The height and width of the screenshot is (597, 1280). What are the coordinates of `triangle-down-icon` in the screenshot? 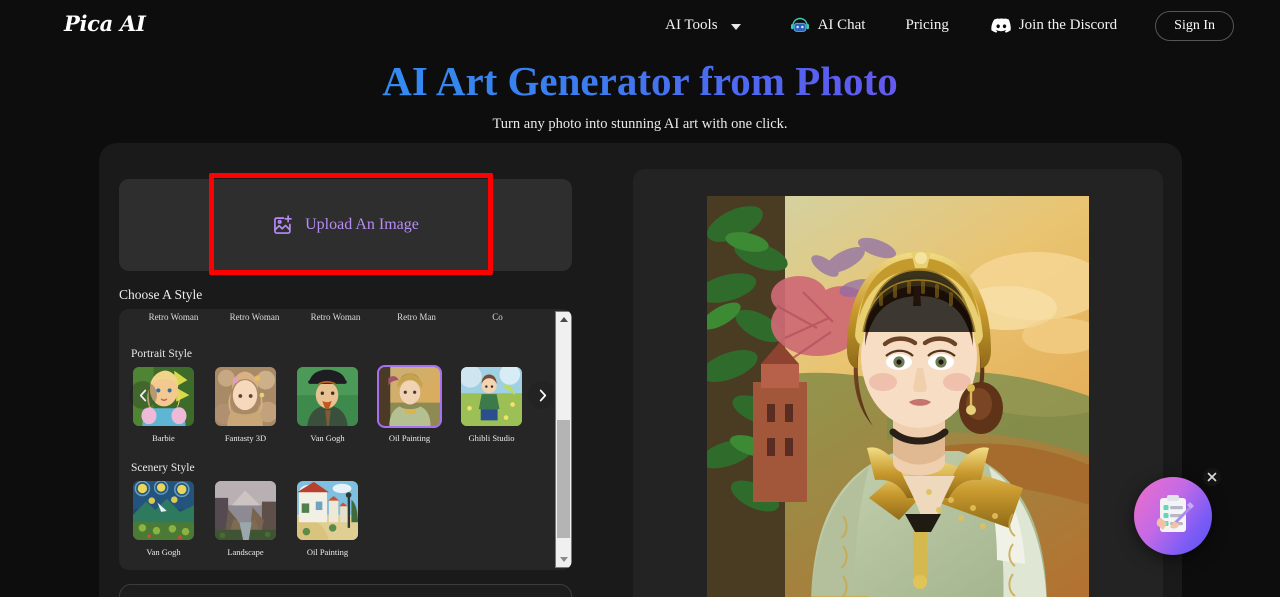 It's located at (563, 559).